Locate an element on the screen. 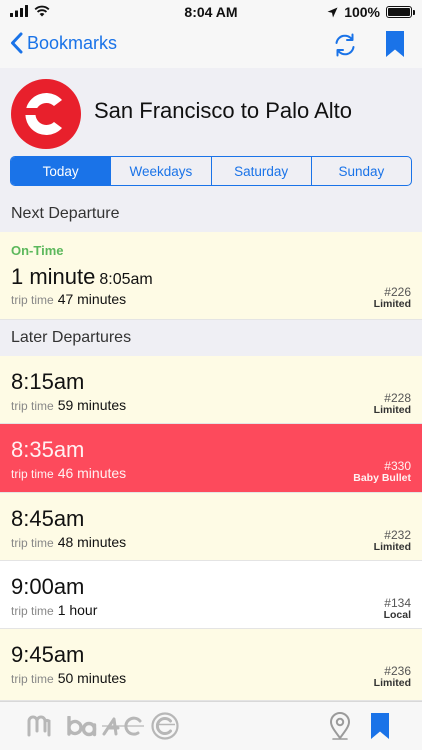 This screenshot has height=750, width=422. trip-time: trip time 50 minutes is located at coordinates (68, 678).